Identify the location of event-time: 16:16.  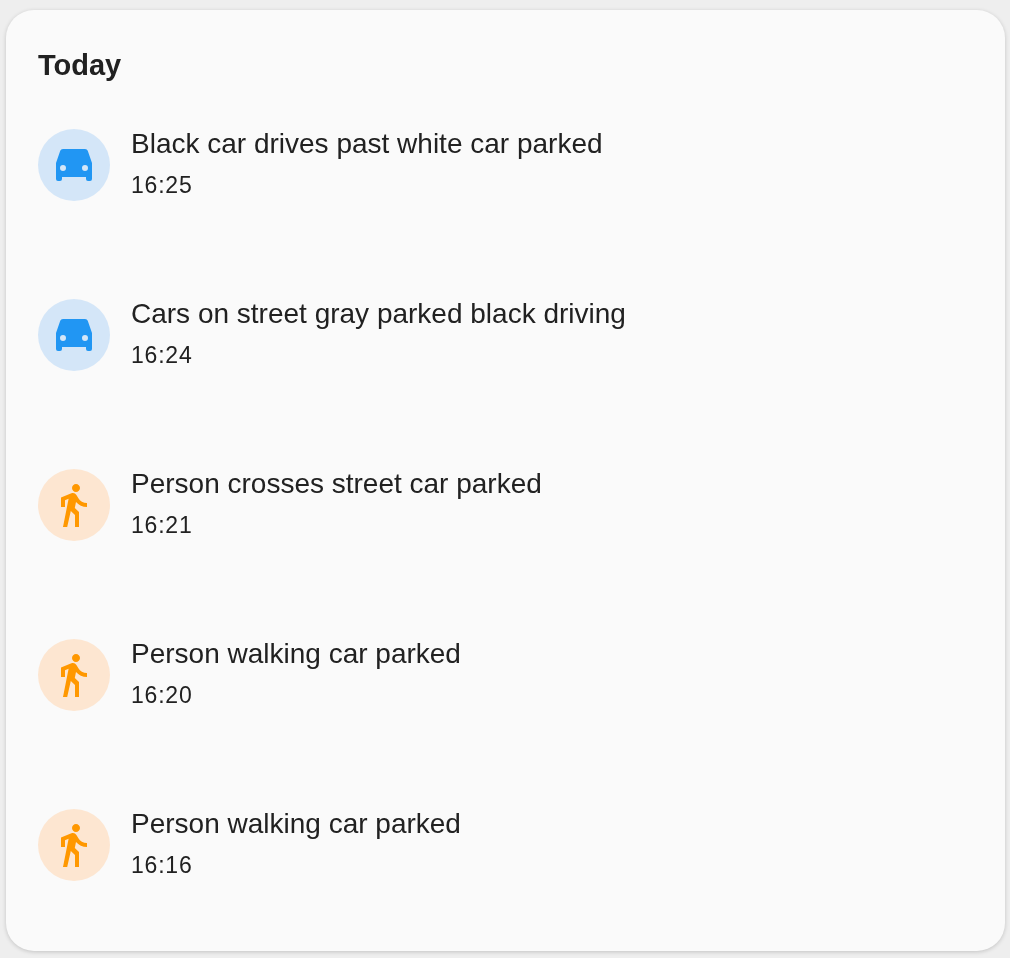
(162, 865).